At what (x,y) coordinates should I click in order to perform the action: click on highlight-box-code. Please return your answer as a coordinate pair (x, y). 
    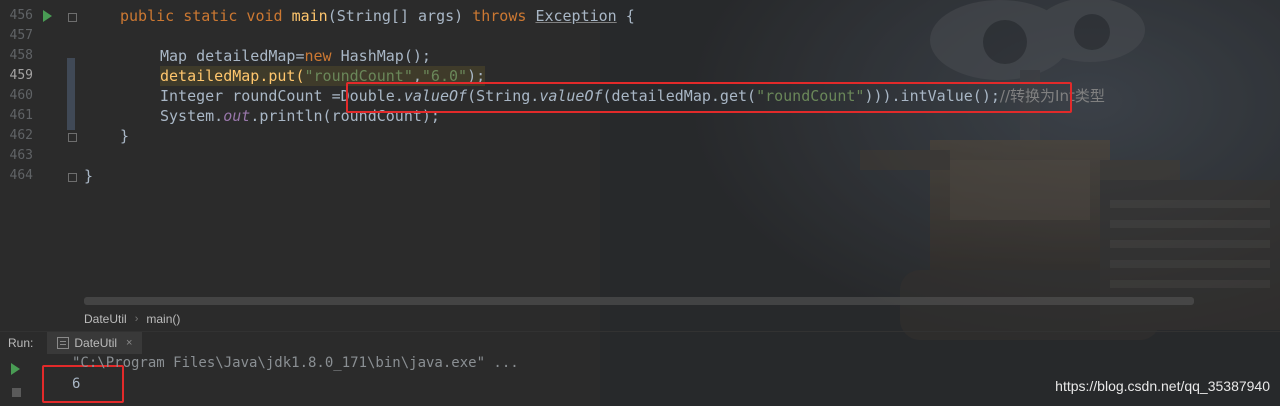
    Looking at the image, I should click on (709, 97).